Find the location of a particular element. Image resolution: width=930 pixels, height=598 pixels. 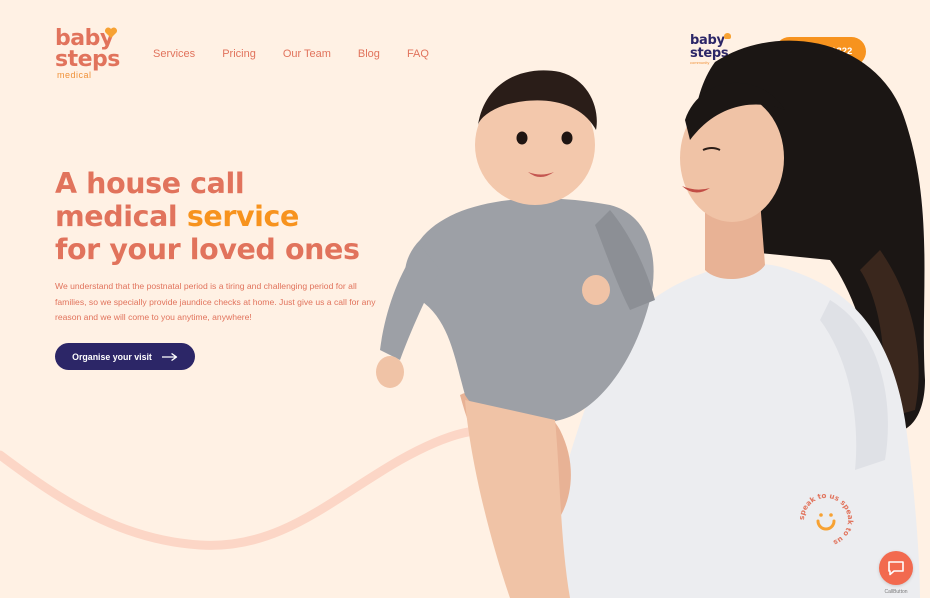

heart-icon is located at coordinates (111, 32).